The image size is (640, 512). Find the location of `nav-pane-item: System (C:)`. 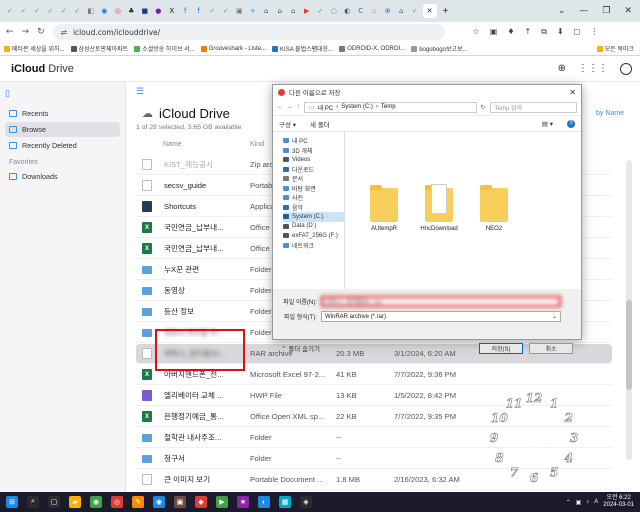

nav-pane-item: System (C:) is located at coordinates (313, 217).